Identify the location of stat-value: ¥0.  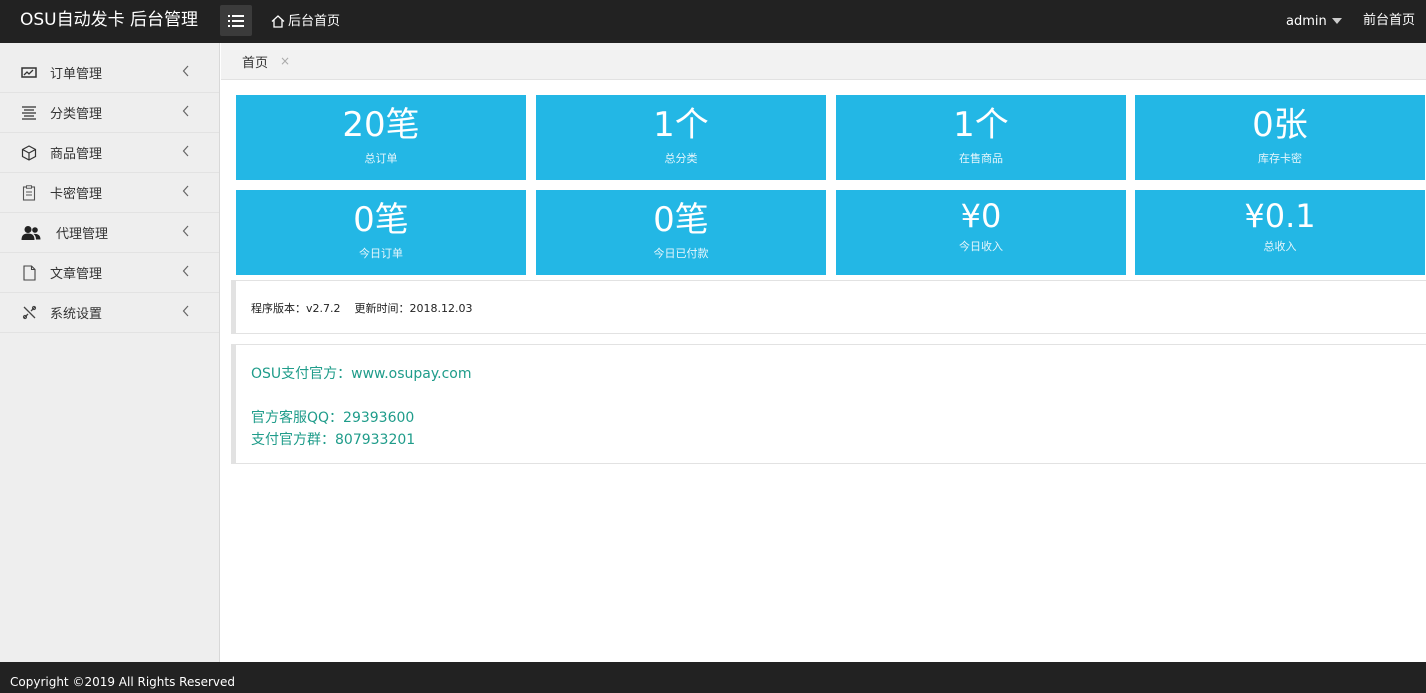
(981, 216).